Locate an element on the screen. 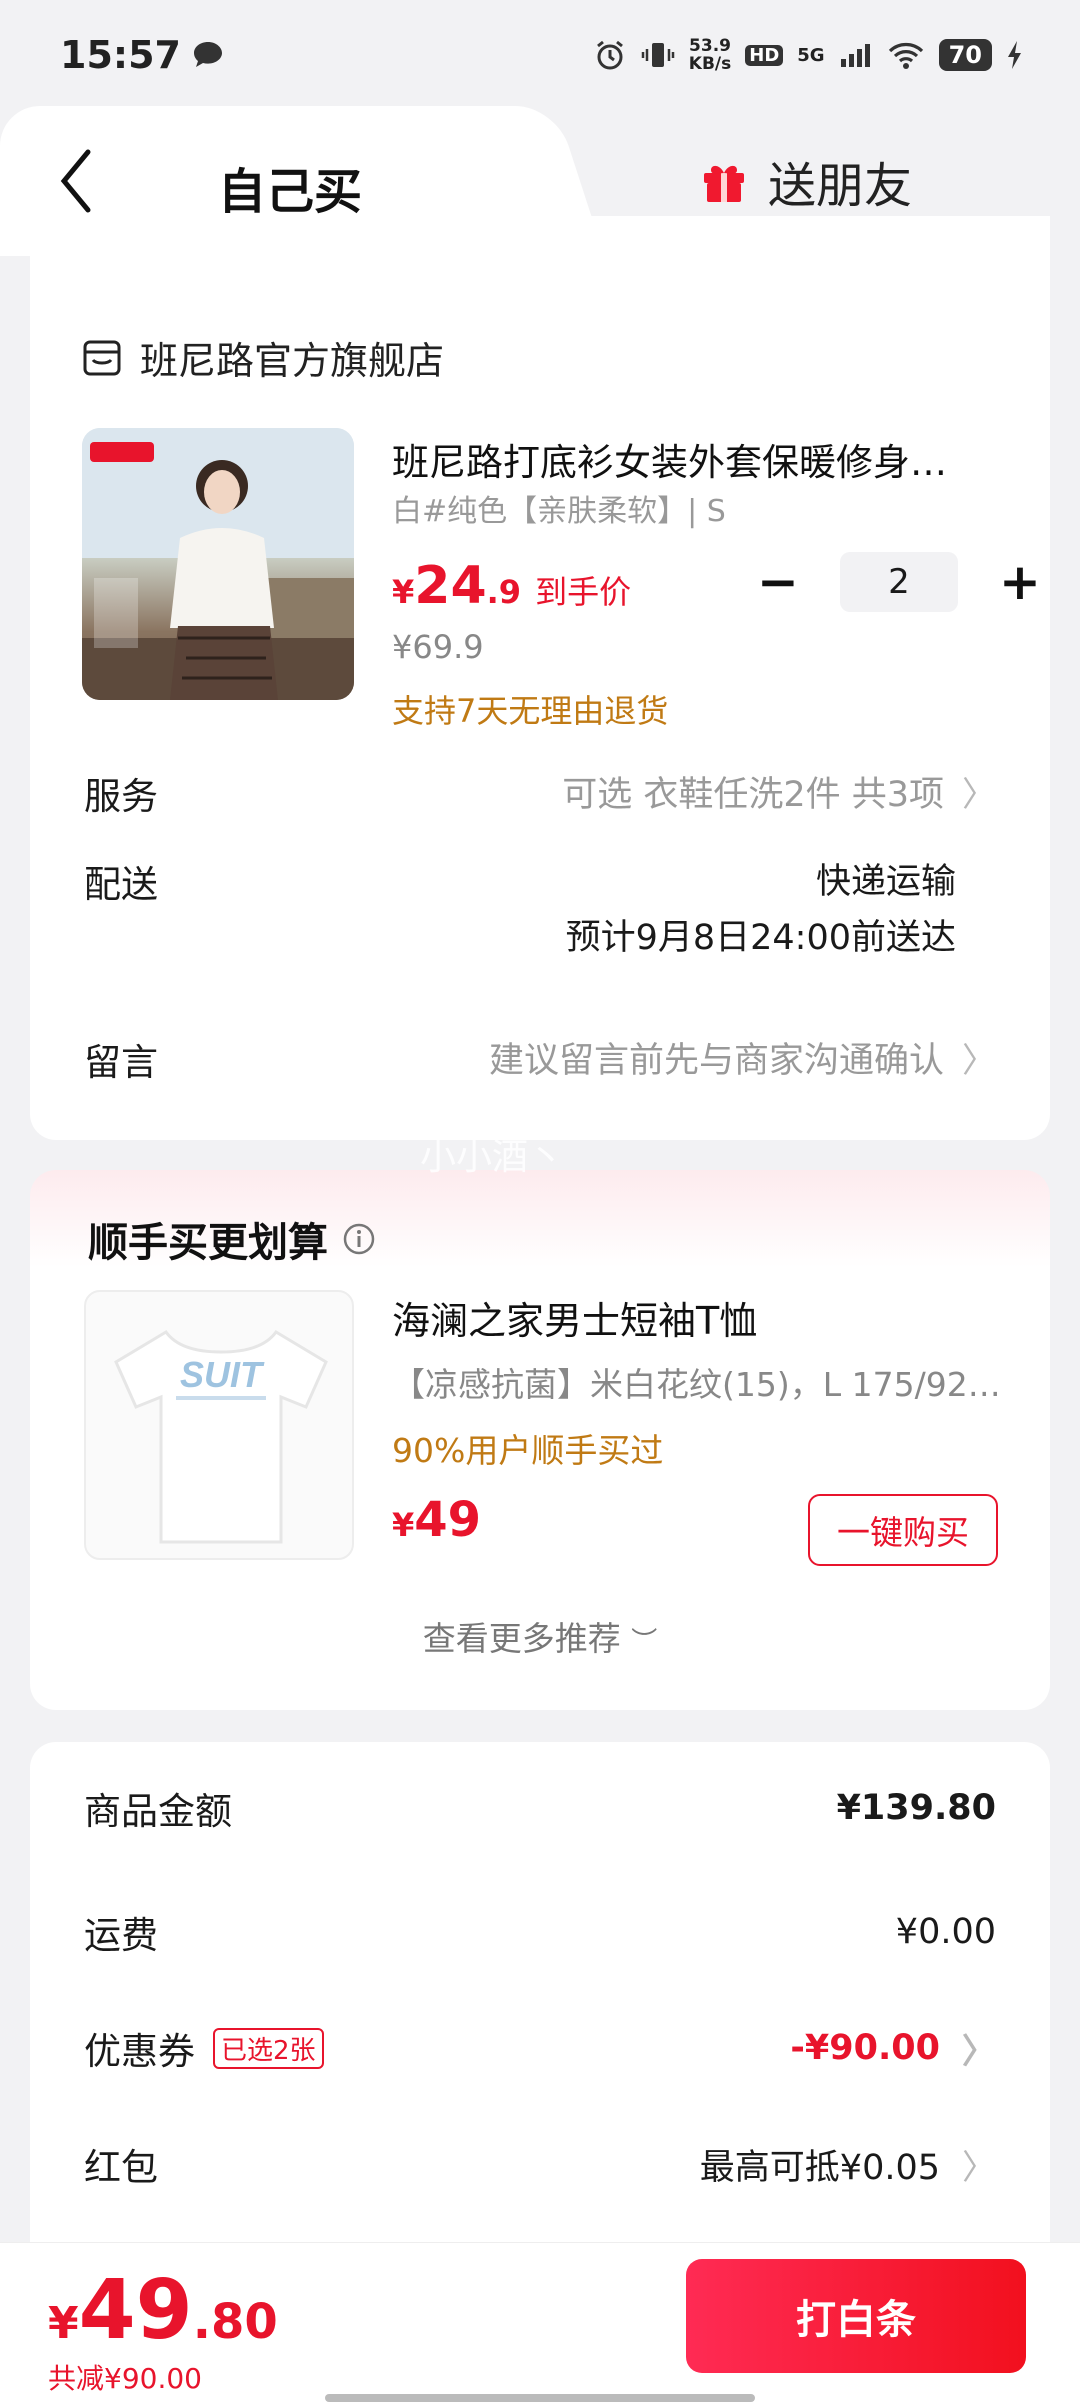 The width and height of the screenshot is (1080, 2408). quantity-stepper: − 2 + is located at coordinates (899, 582).